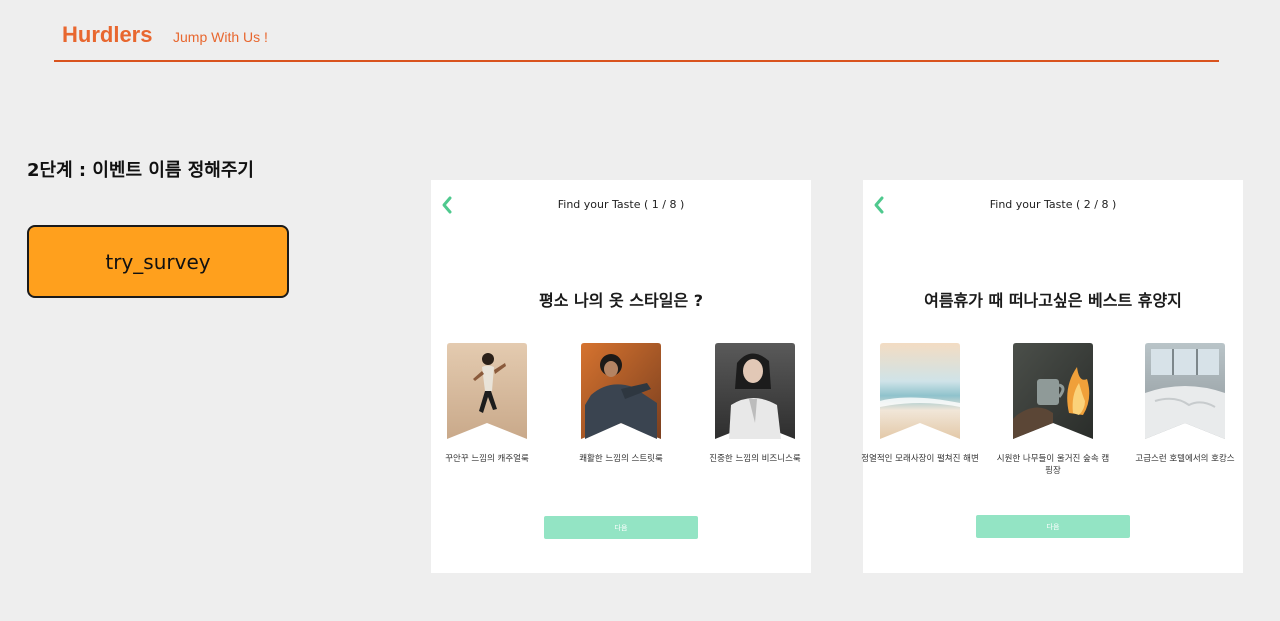 This screenshot has width=1280, height=621. I want to click on option-label: 고급스런 호텔에서의 호캉스, so click(1185, 459).